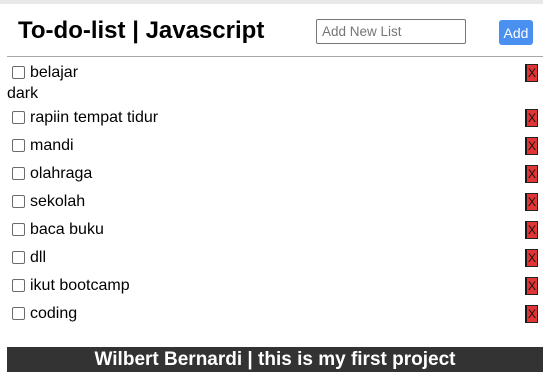 This screenshot has height=372, width=543. I want to click on list-item: olahraga X, so click(271, 174).